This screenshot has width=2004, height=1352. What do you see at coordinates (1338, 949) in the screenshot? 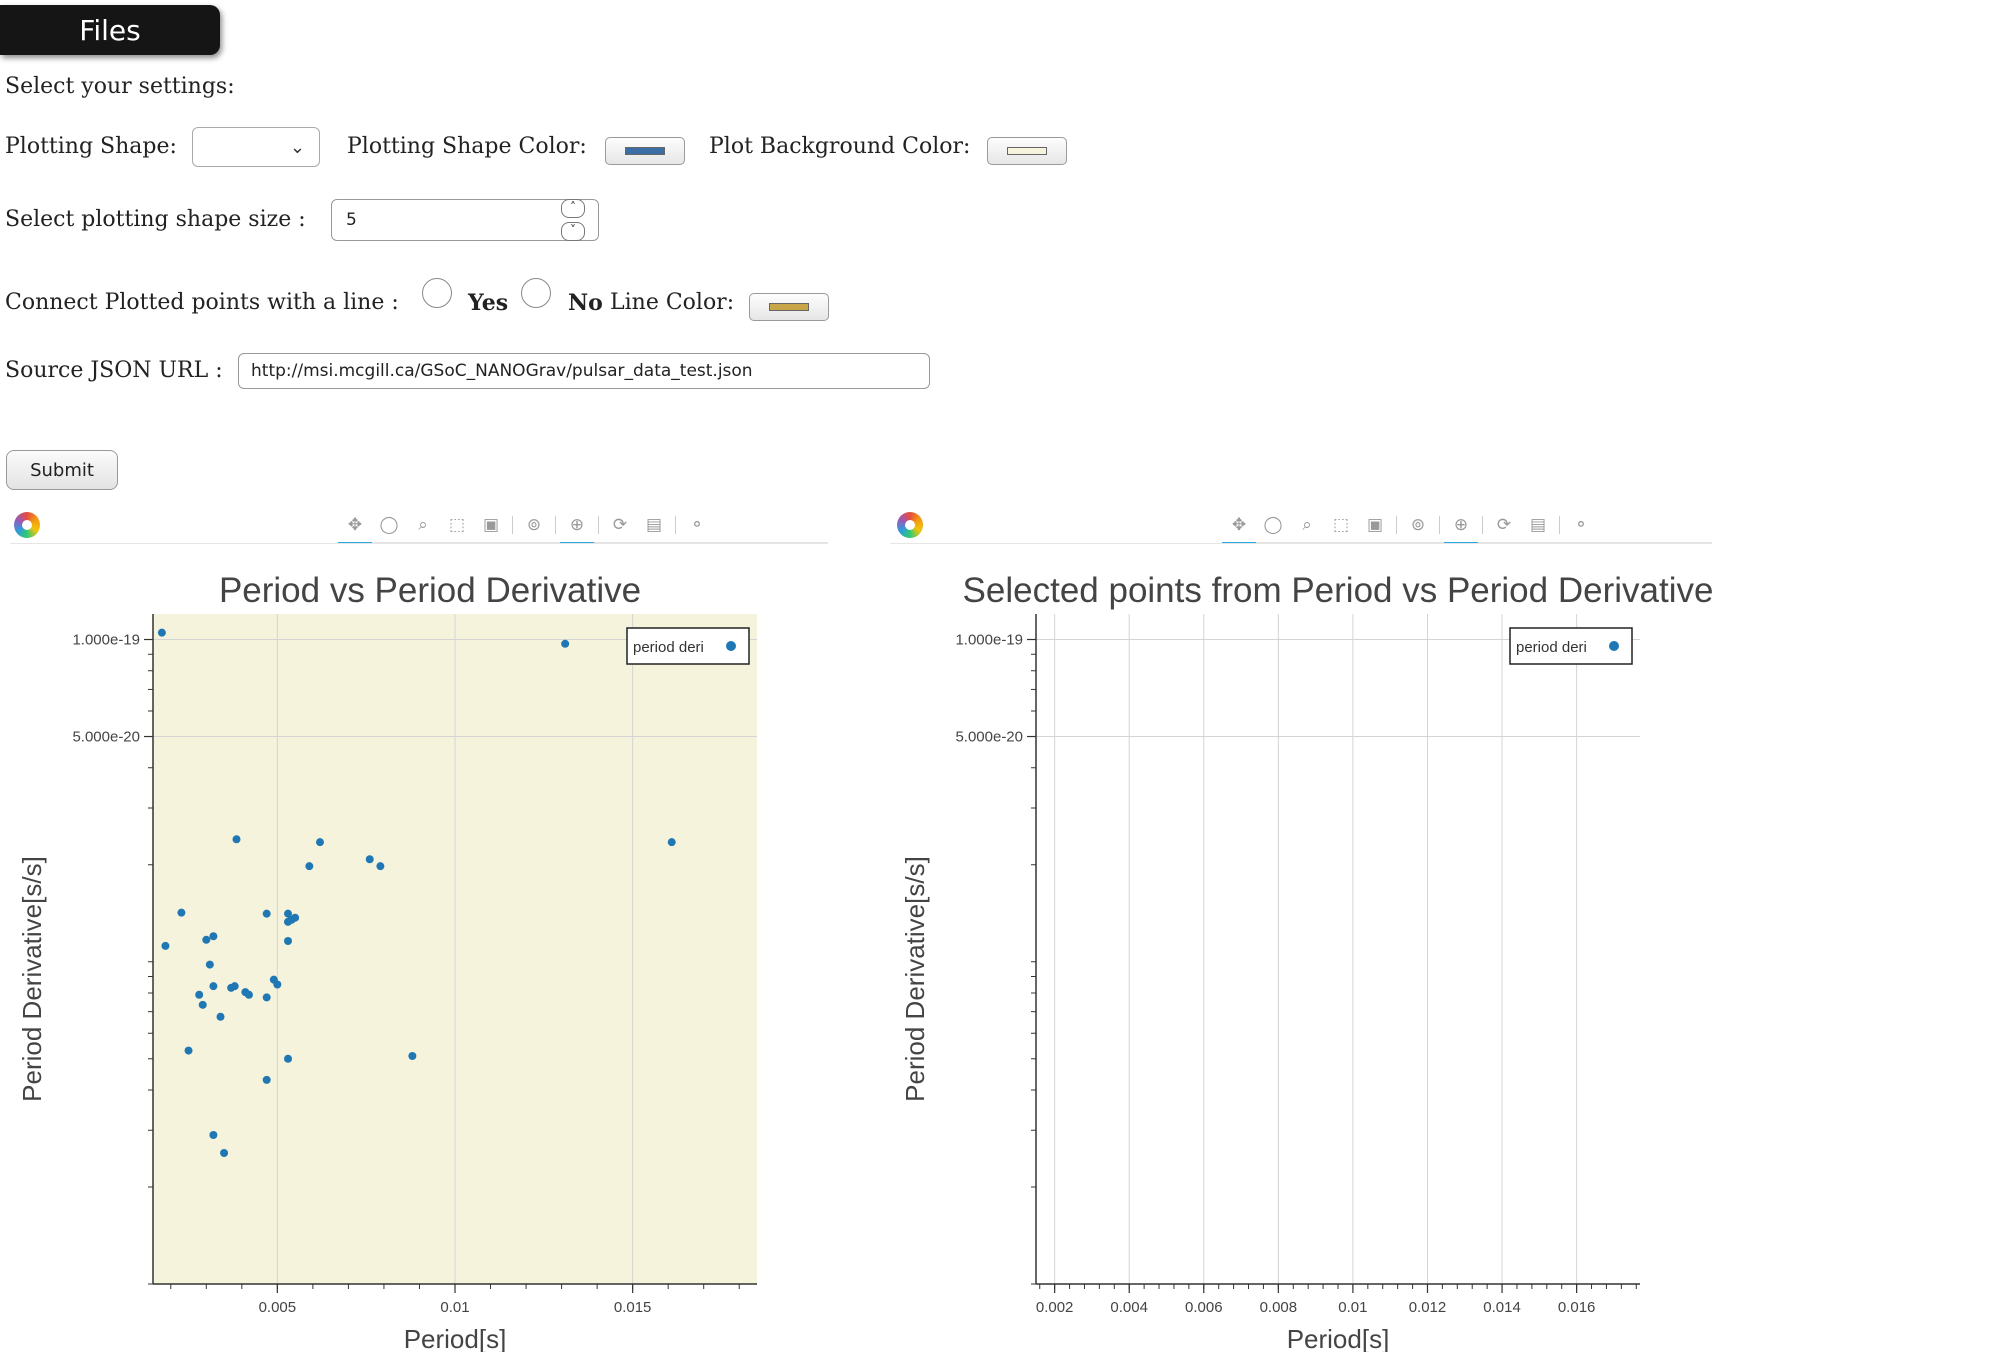
I see `plot-area-background` at bounding box center [1338, 949].